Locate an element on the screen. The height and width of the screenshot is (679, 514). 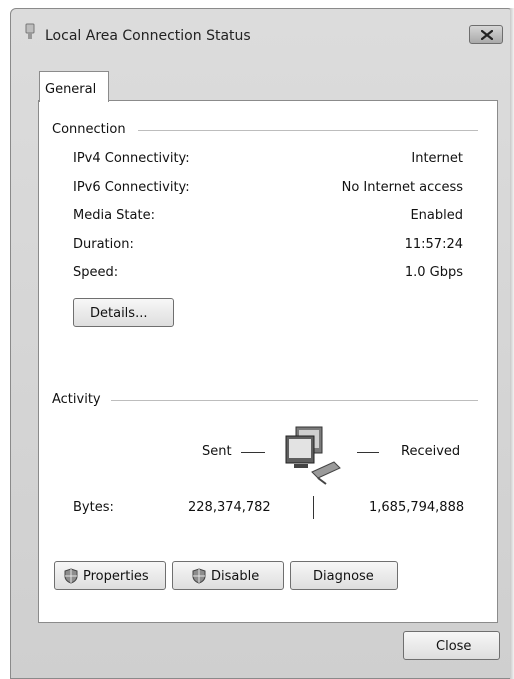
diagnose-button: Diagnose is located at coordinates (344, 575).